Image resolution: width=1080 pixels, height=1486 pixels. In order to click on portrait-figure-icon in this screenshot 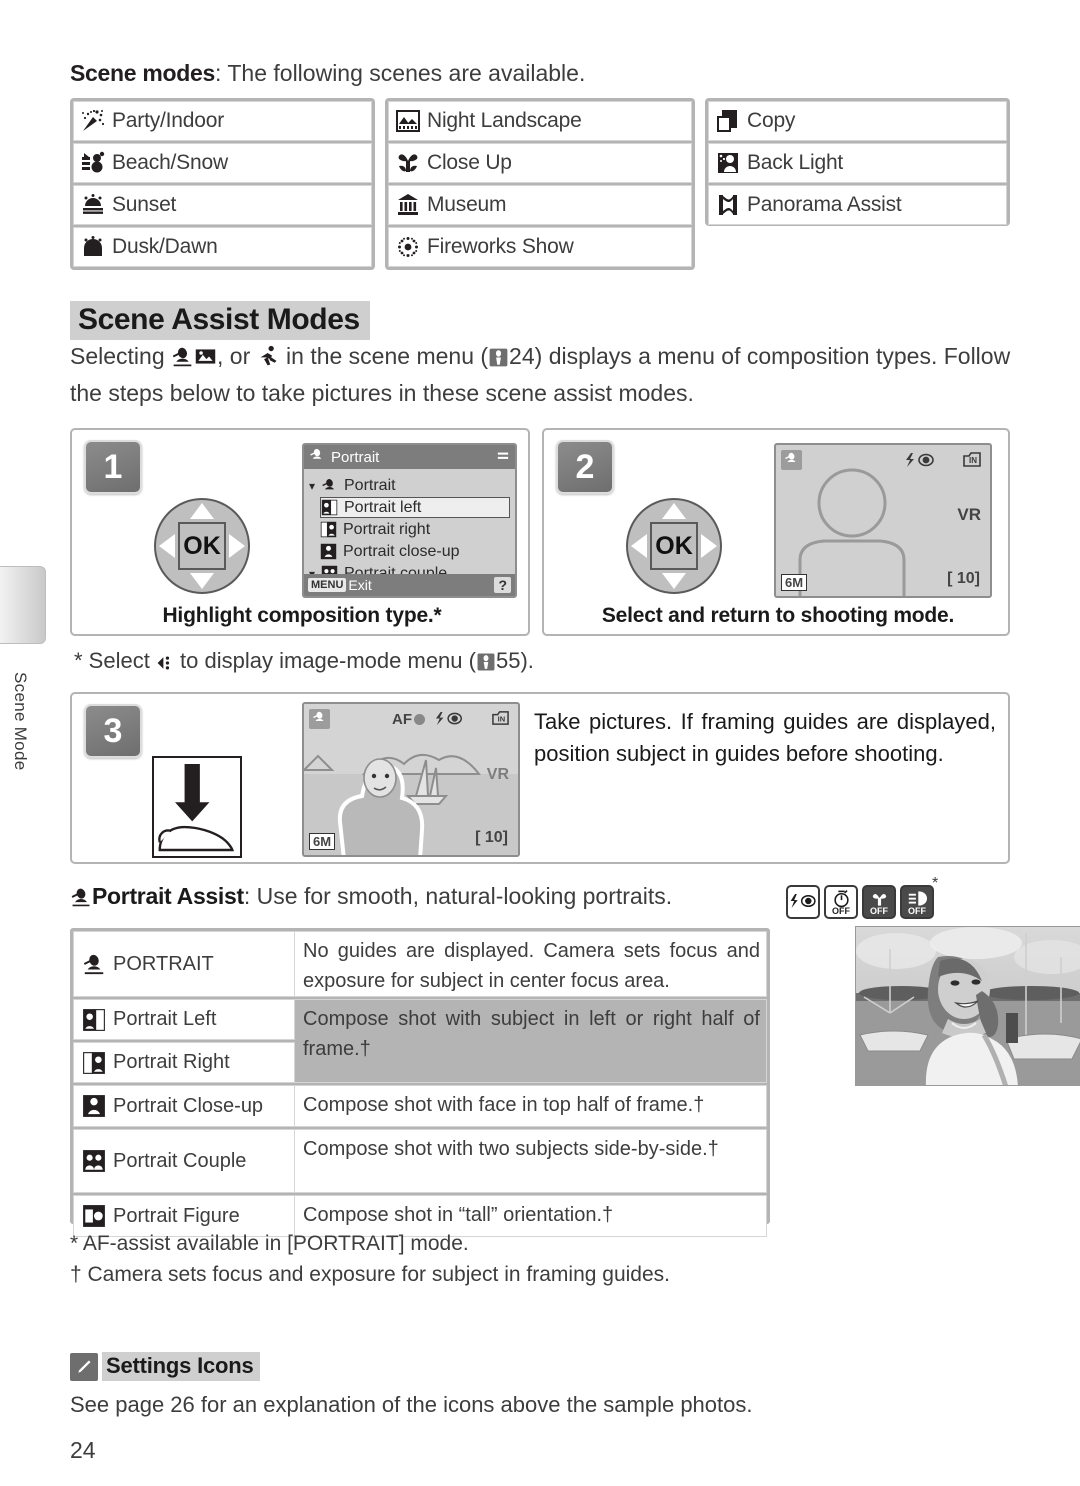, I will do `click(94, 1216)`.